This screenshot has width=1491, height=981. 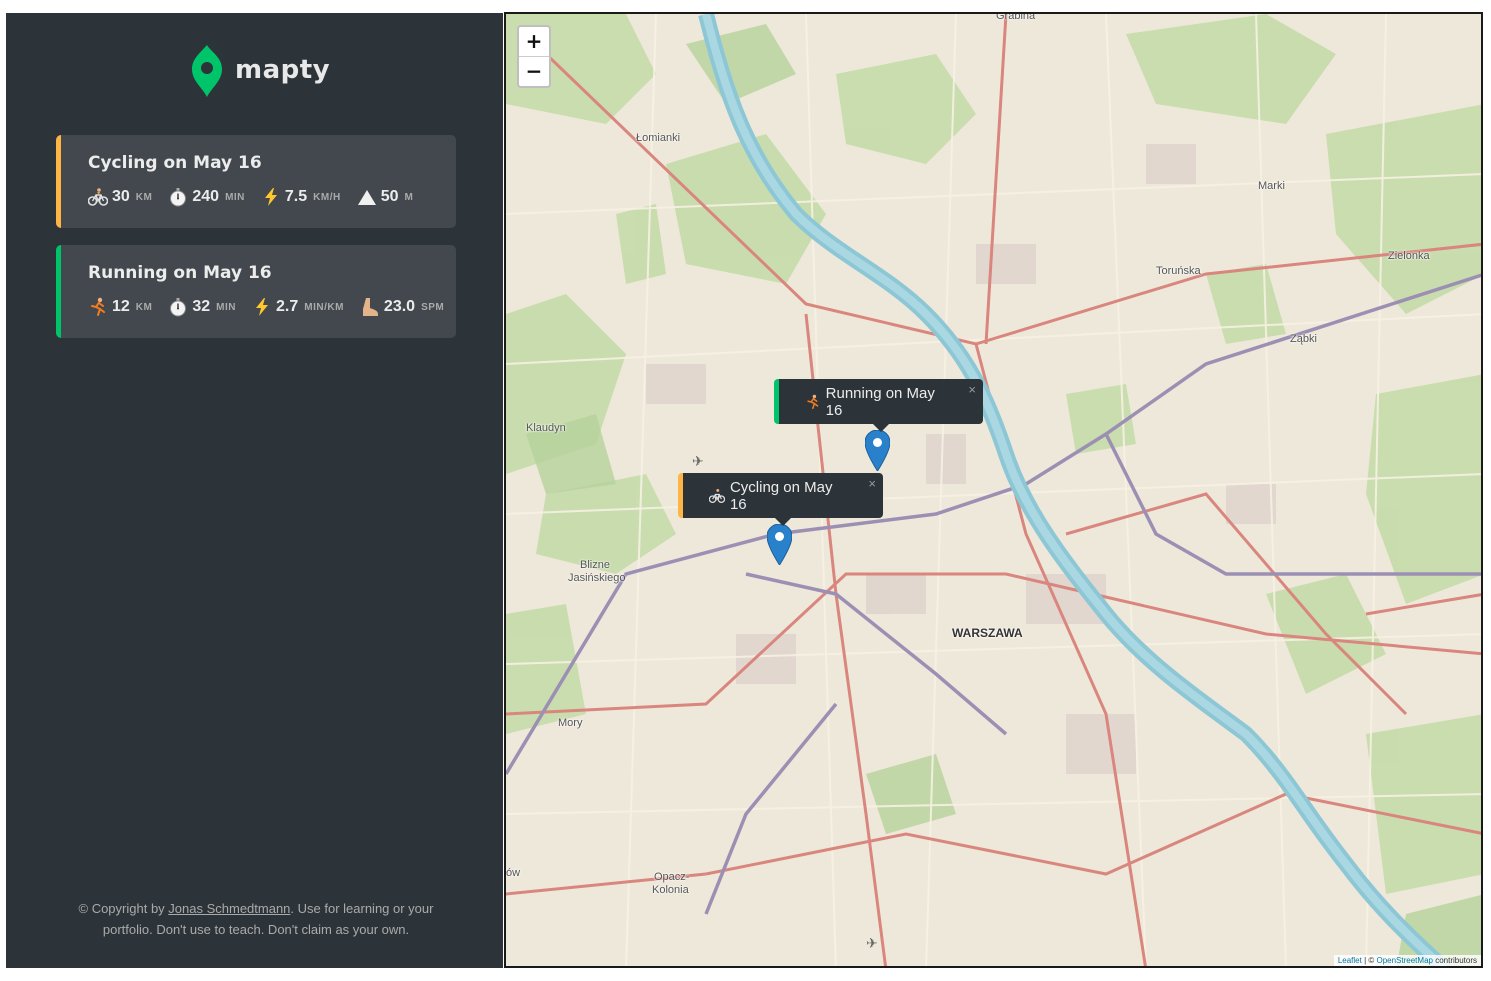 I want to click on popup-cycling: Cycling on May 16 ×, so click(x=780, y=499).